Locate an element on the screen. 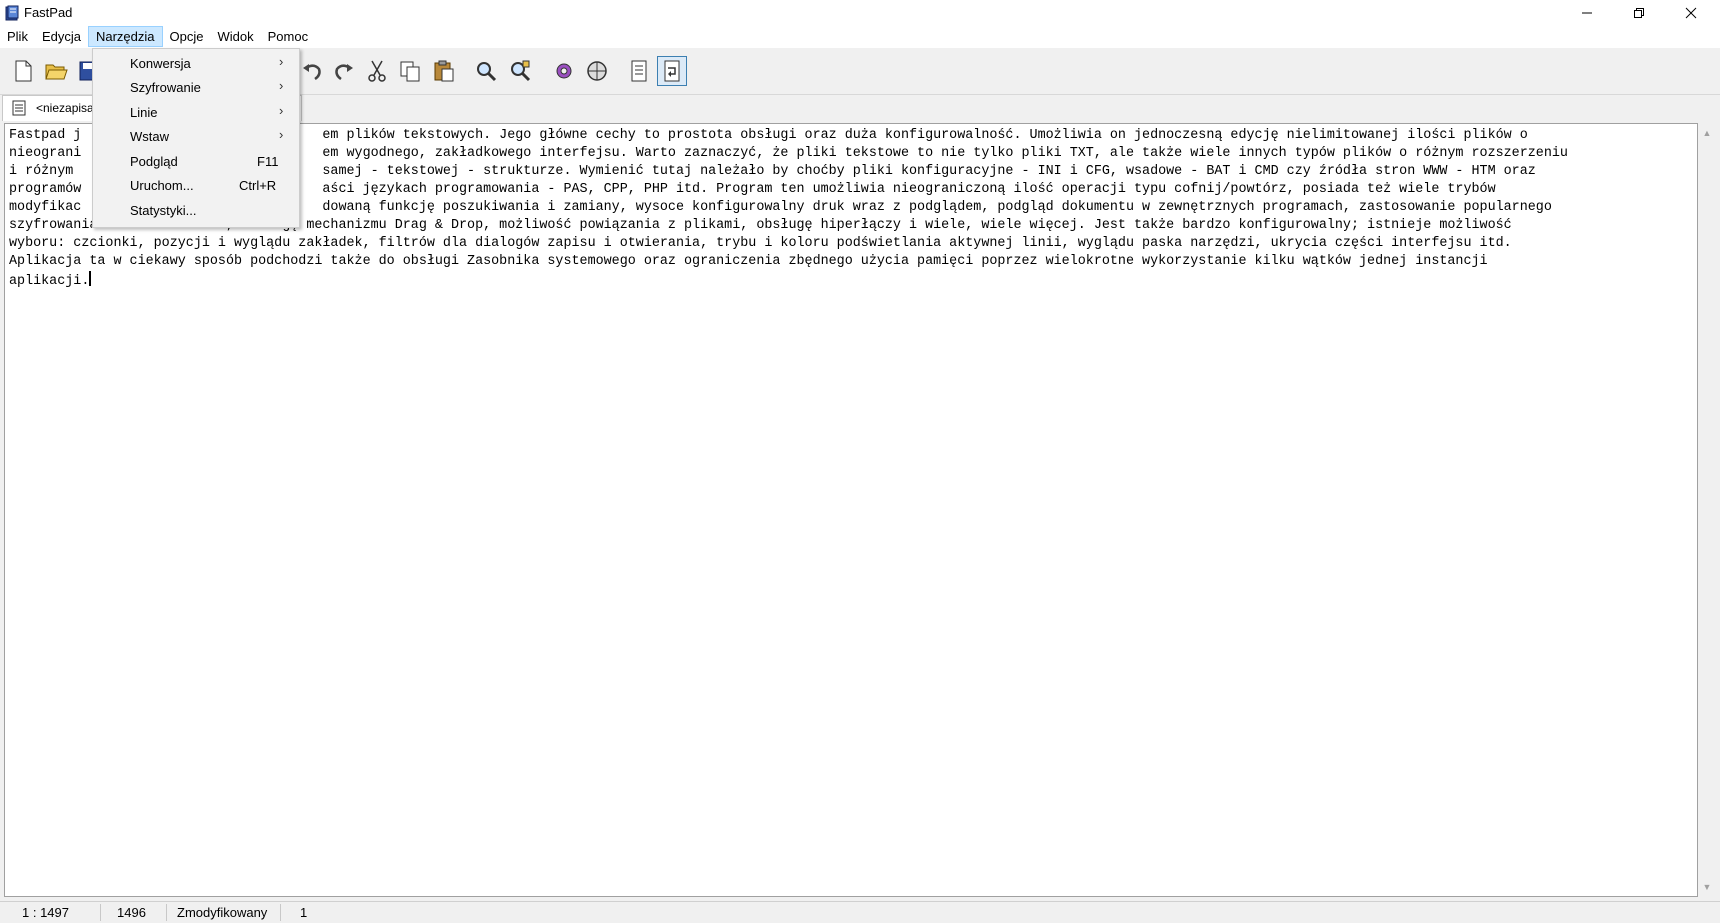 This screenshot has width=1720, height=923. menu-item-szyfrowanie: Szyfrowanie › is located at coordinates (196, 87).